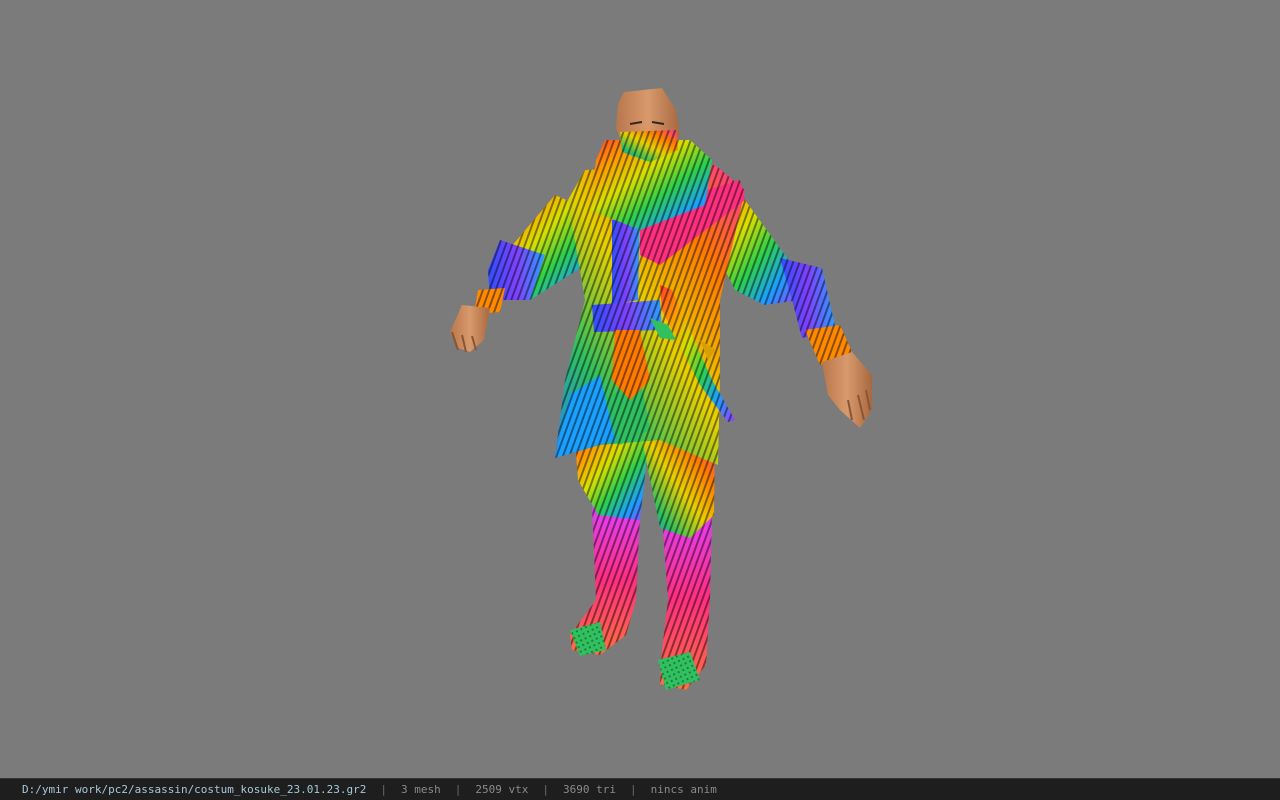  What do you see at coordinates (589, 789) in the screenshot?
I see `triangle-count: 3690 tri` at bounding box center [589, 789].